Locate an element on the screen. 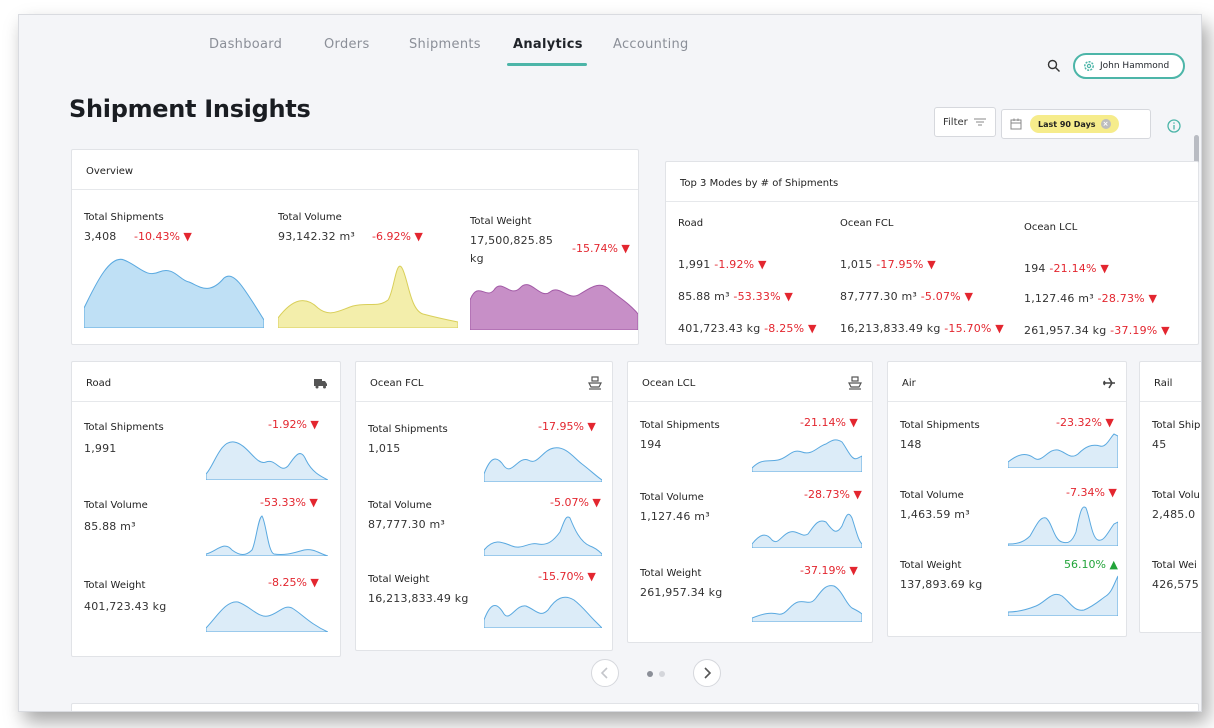 The width and height of the screenshot is (1214, 728). rail-shipments-label: Total Ship is located at coordinates (1176, 425).